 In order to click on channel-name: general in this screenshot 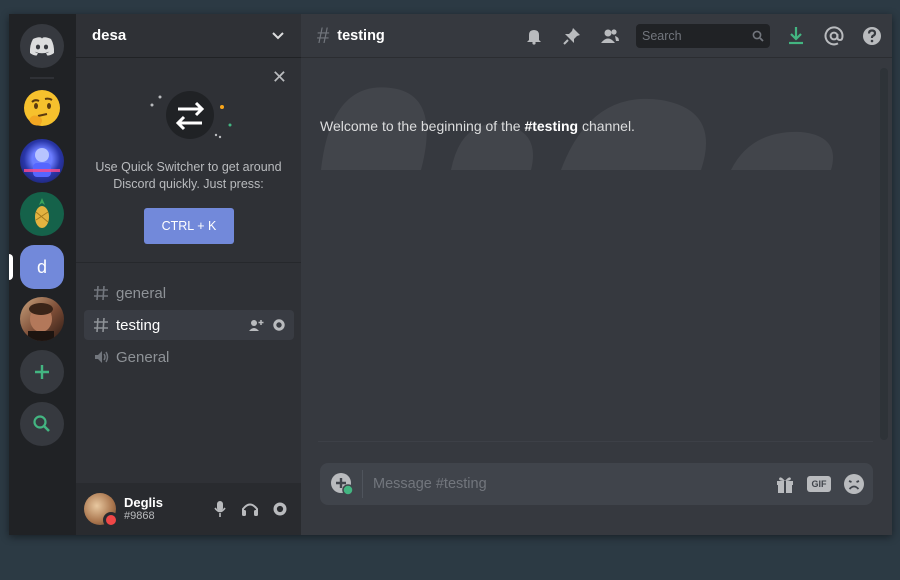, I will do `click(141, 293)`.